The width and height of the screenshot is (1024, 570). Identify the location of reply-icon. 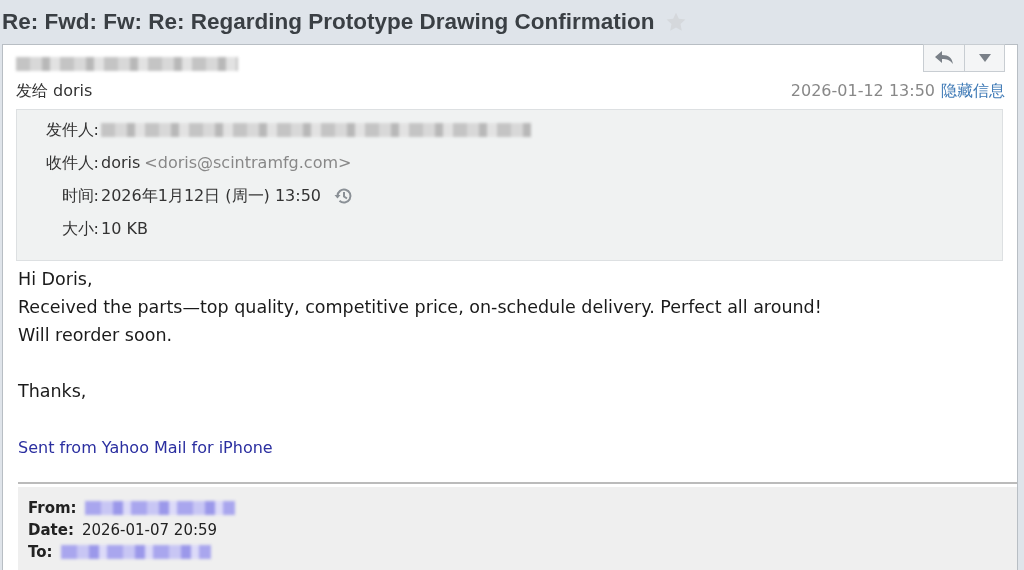
(944, 58).